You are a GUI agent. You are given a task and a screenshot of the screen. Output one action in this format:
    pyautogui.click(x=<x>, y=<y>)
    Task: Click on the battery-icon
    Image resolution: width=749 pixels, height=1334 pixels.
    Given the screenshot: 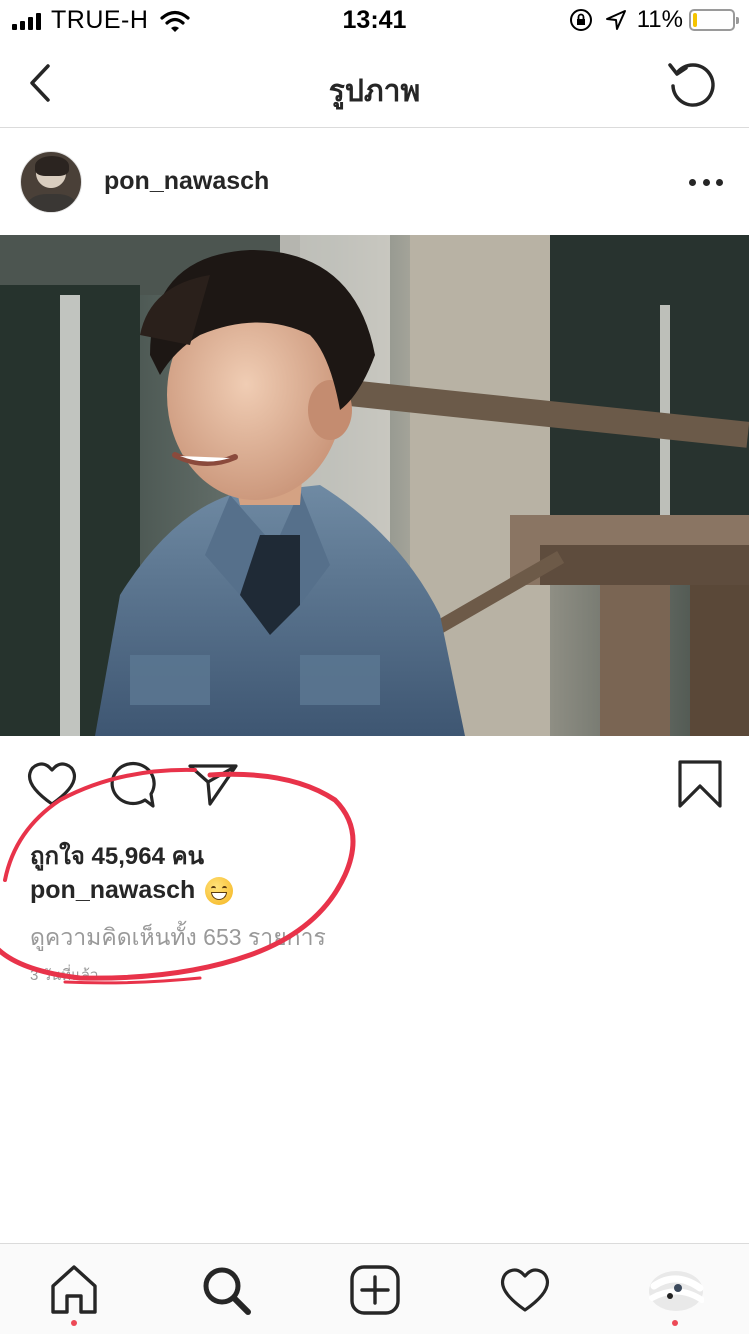 What is the action you would take?
    pyautogui.click(x=714, y=20)
    